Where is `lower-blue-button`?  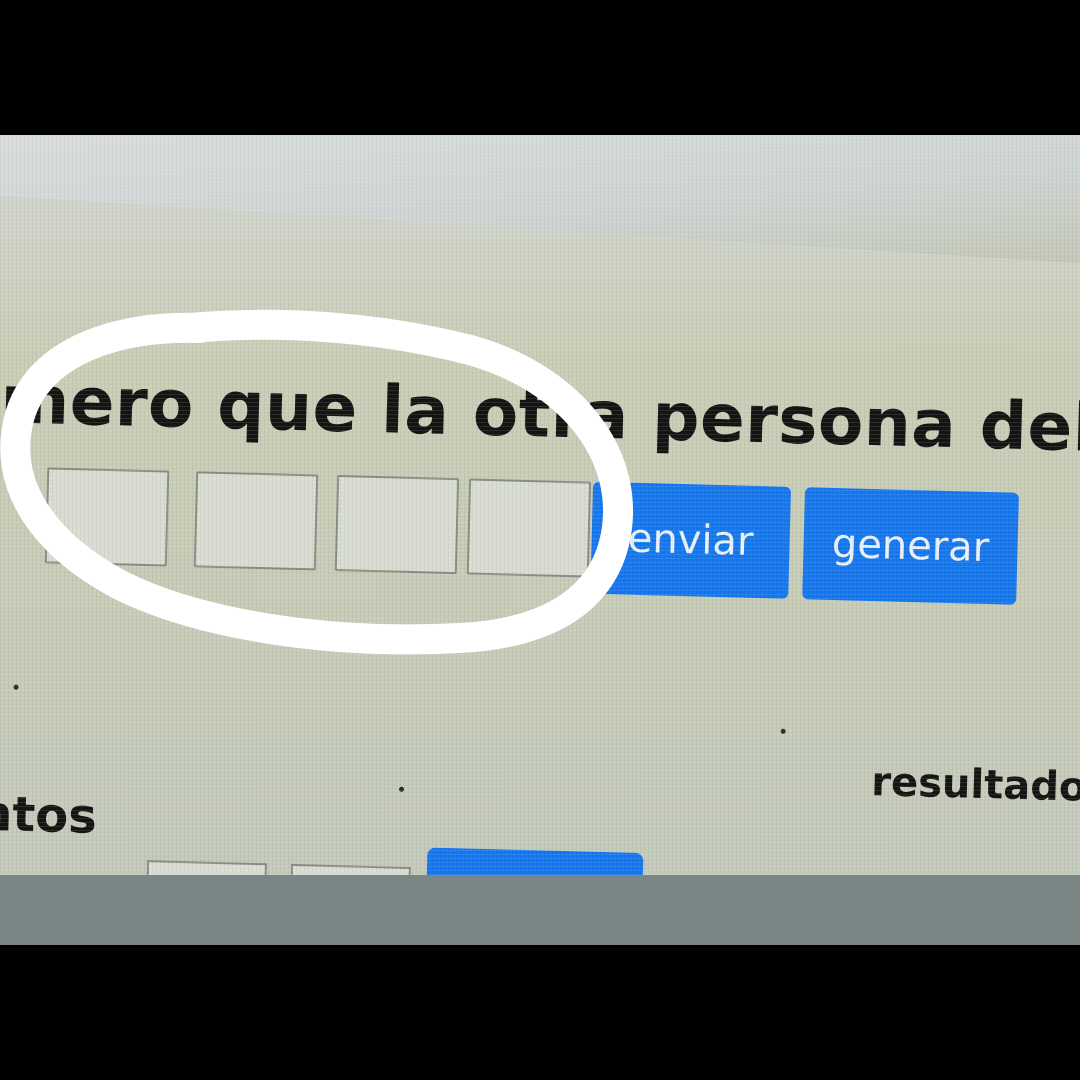
lower-blue-button is located at coordinates (534, 861).